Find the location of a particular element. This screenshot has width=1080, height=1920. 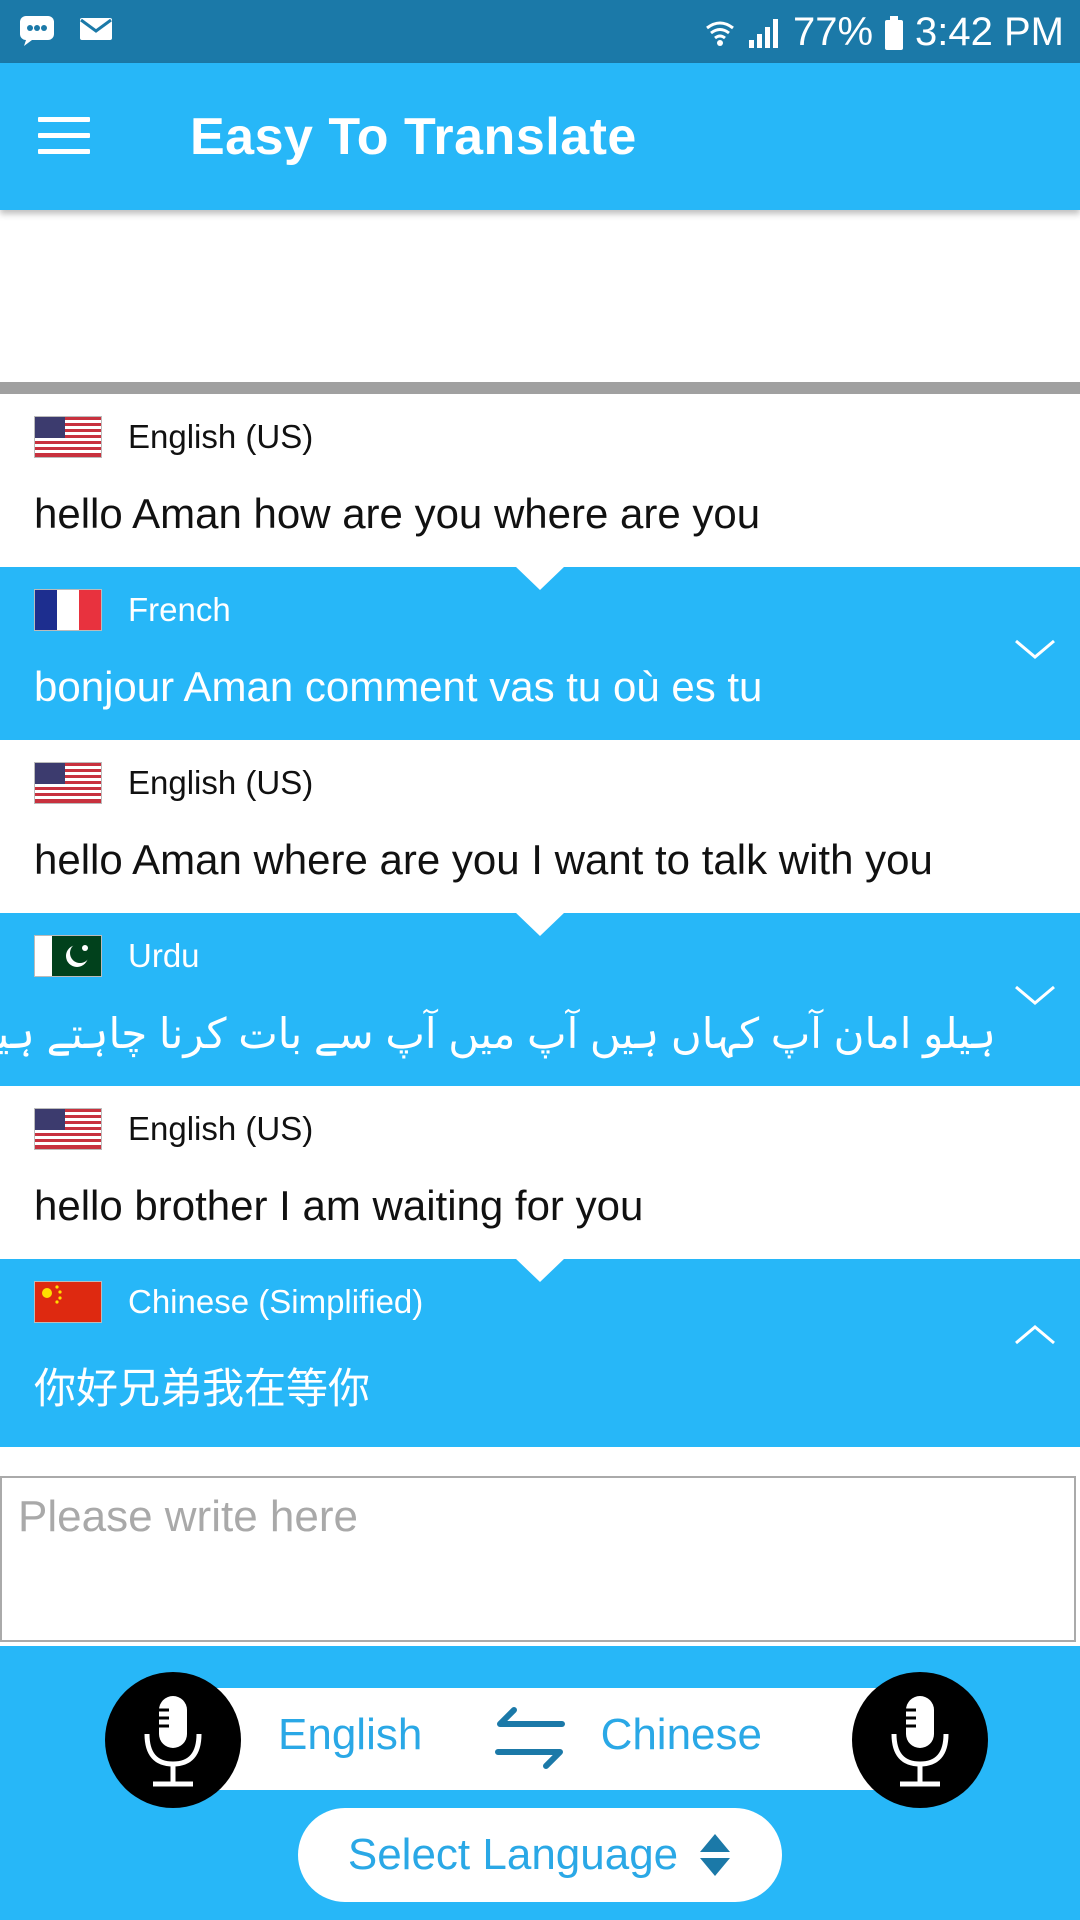

cn-flag-icon is located at coordinates (68, 1302).